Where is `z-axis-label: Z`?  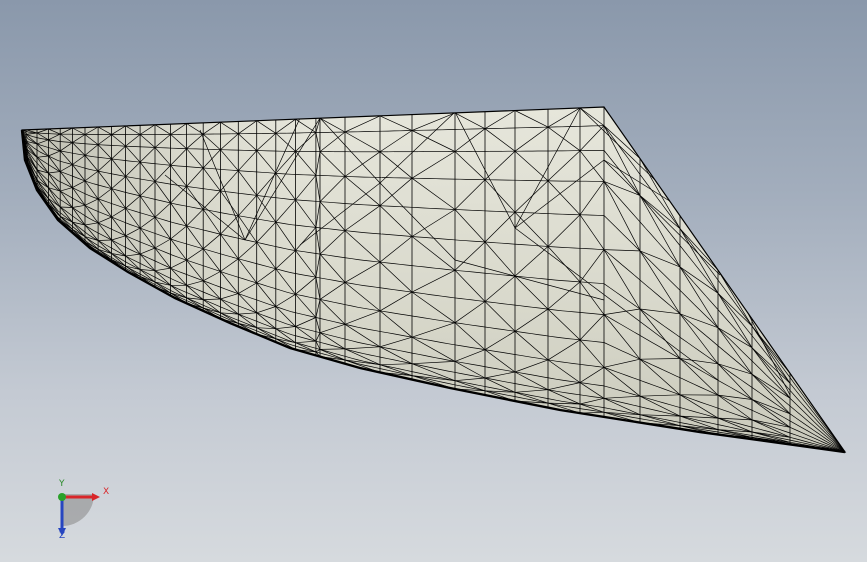 z-axis-label: Z is located at coordinates (62, 536).